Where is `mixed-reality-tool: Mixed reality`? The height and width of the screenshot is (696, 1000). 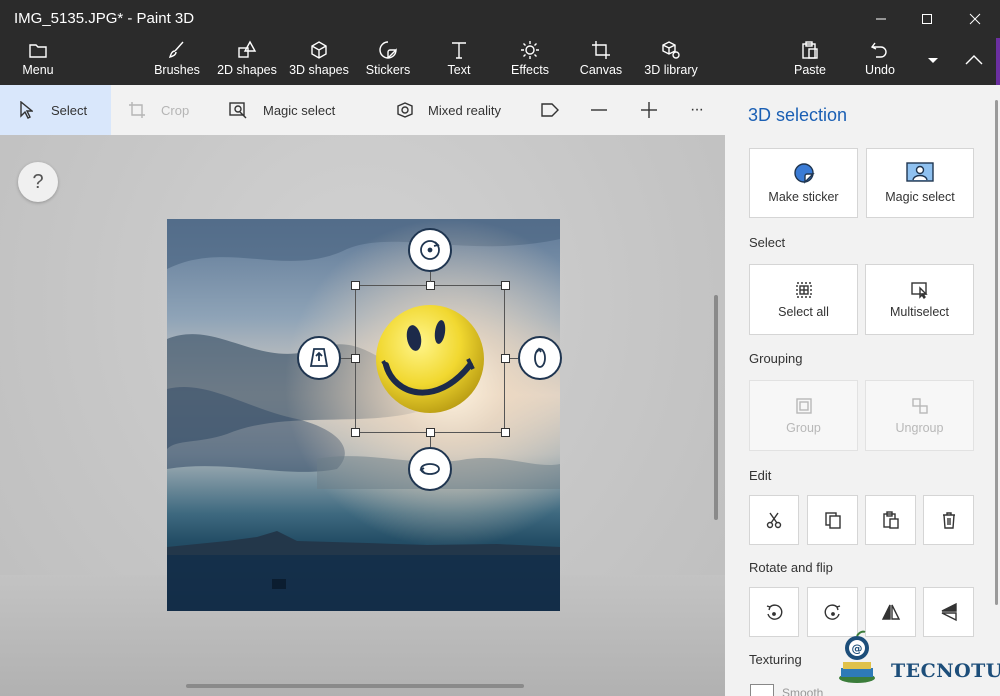 mixed-reality-tool: Mixed reality is located at coordinates (452, 110).